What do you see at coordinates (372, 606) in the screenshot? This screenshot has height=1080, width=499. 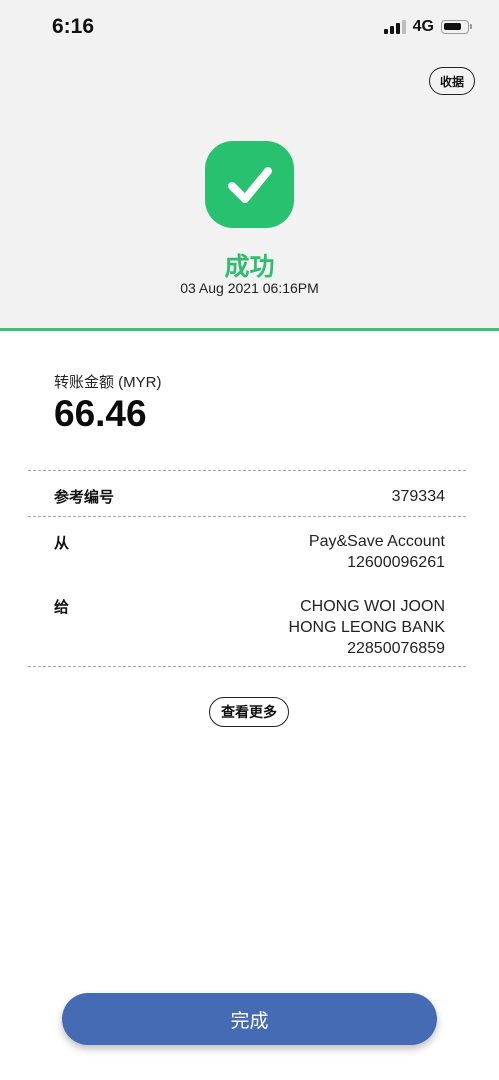 I see `to-name: CHONG WOI JOON` at bounding box center [372, 606].